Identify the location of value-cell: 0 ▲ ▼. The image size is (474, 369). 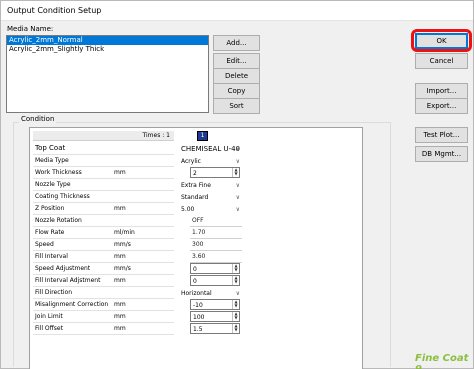
(211, 281).